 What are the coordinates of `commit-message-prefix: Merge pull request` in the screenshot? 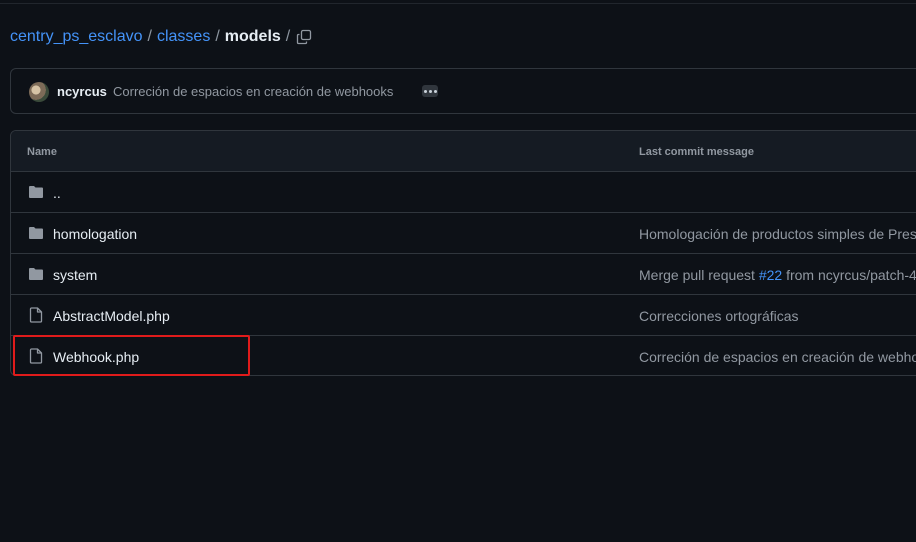 It's located at (699, 275).